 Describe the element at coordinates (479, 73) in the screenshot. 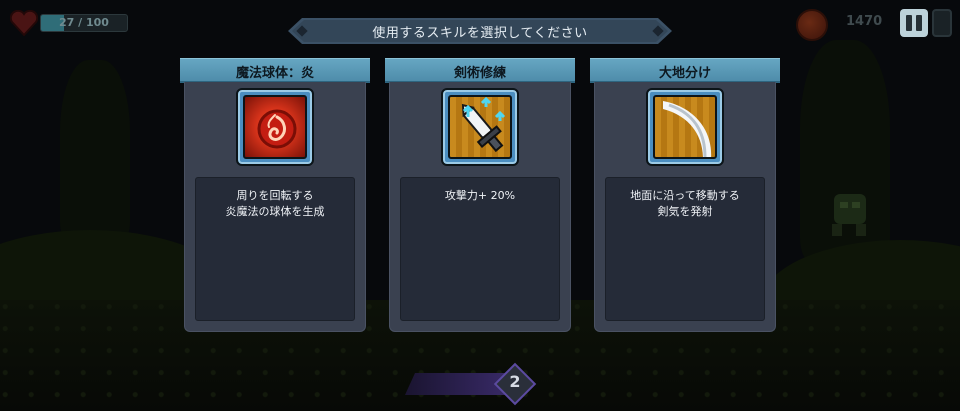

I see `skill-title: 剣術修練` at that location.